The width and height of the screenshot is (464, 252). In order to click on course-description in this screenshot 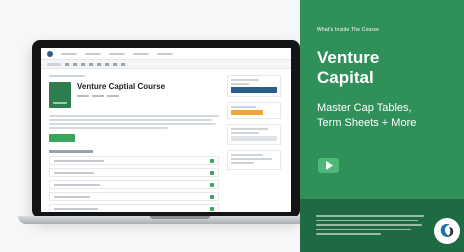, I will do `click(134, 122)`.